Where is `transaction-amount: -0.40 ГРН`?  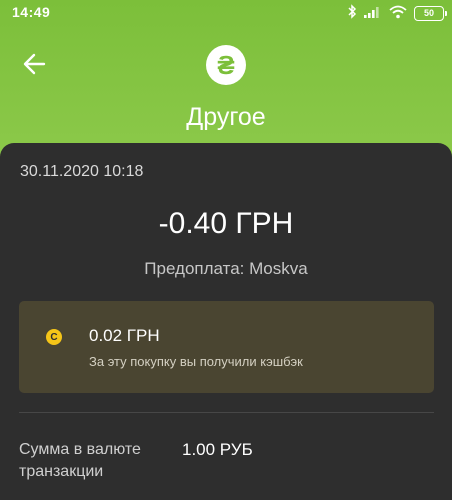
transaction-amount: -0.40 ГРН is located at coordinates (226, 223).